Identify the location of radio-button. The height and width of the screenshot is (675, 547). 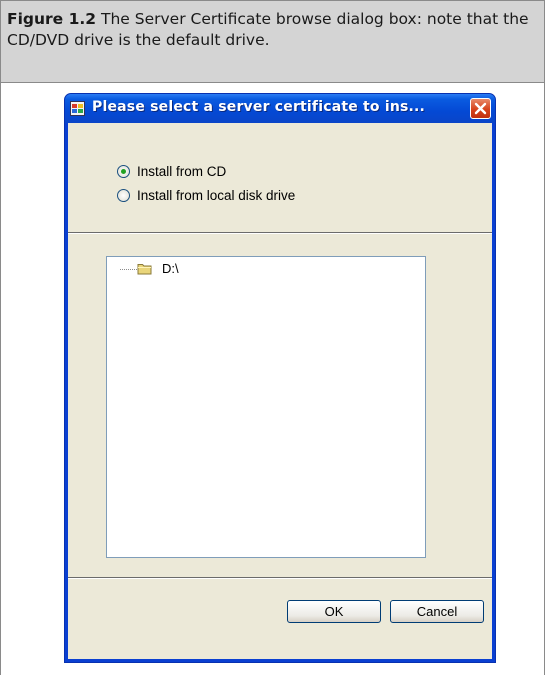
(123, 195).